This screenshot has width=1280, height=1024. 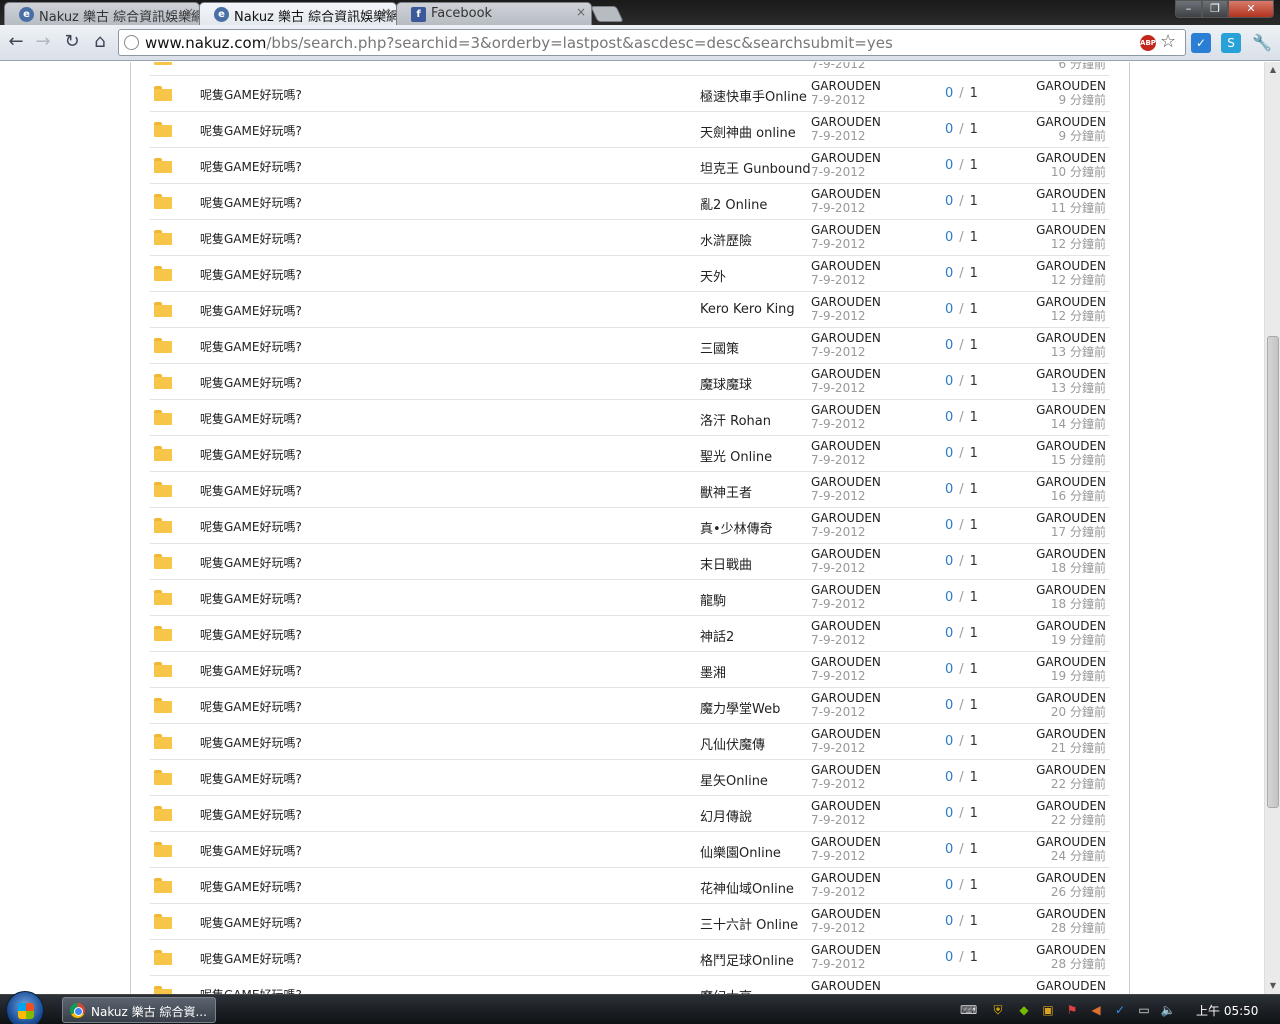 What do you see at coordinates (713, 599) in the screenshot?
I see `forum-link: 龍駒` at bounding box center [713, 599].